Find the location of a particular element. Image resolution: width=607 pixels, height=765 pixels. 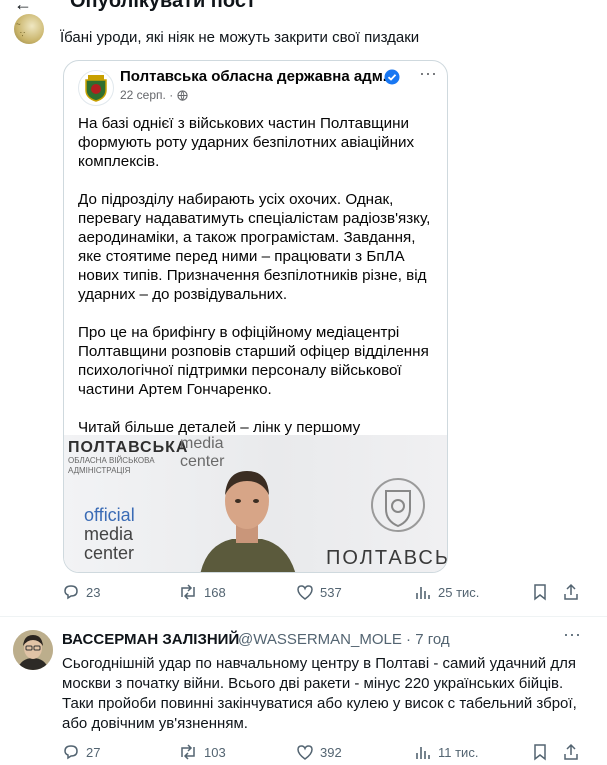

display-name: ВАССЕРМАН ЗАЛІЗНИЙ is located at coordinates (150, 639).